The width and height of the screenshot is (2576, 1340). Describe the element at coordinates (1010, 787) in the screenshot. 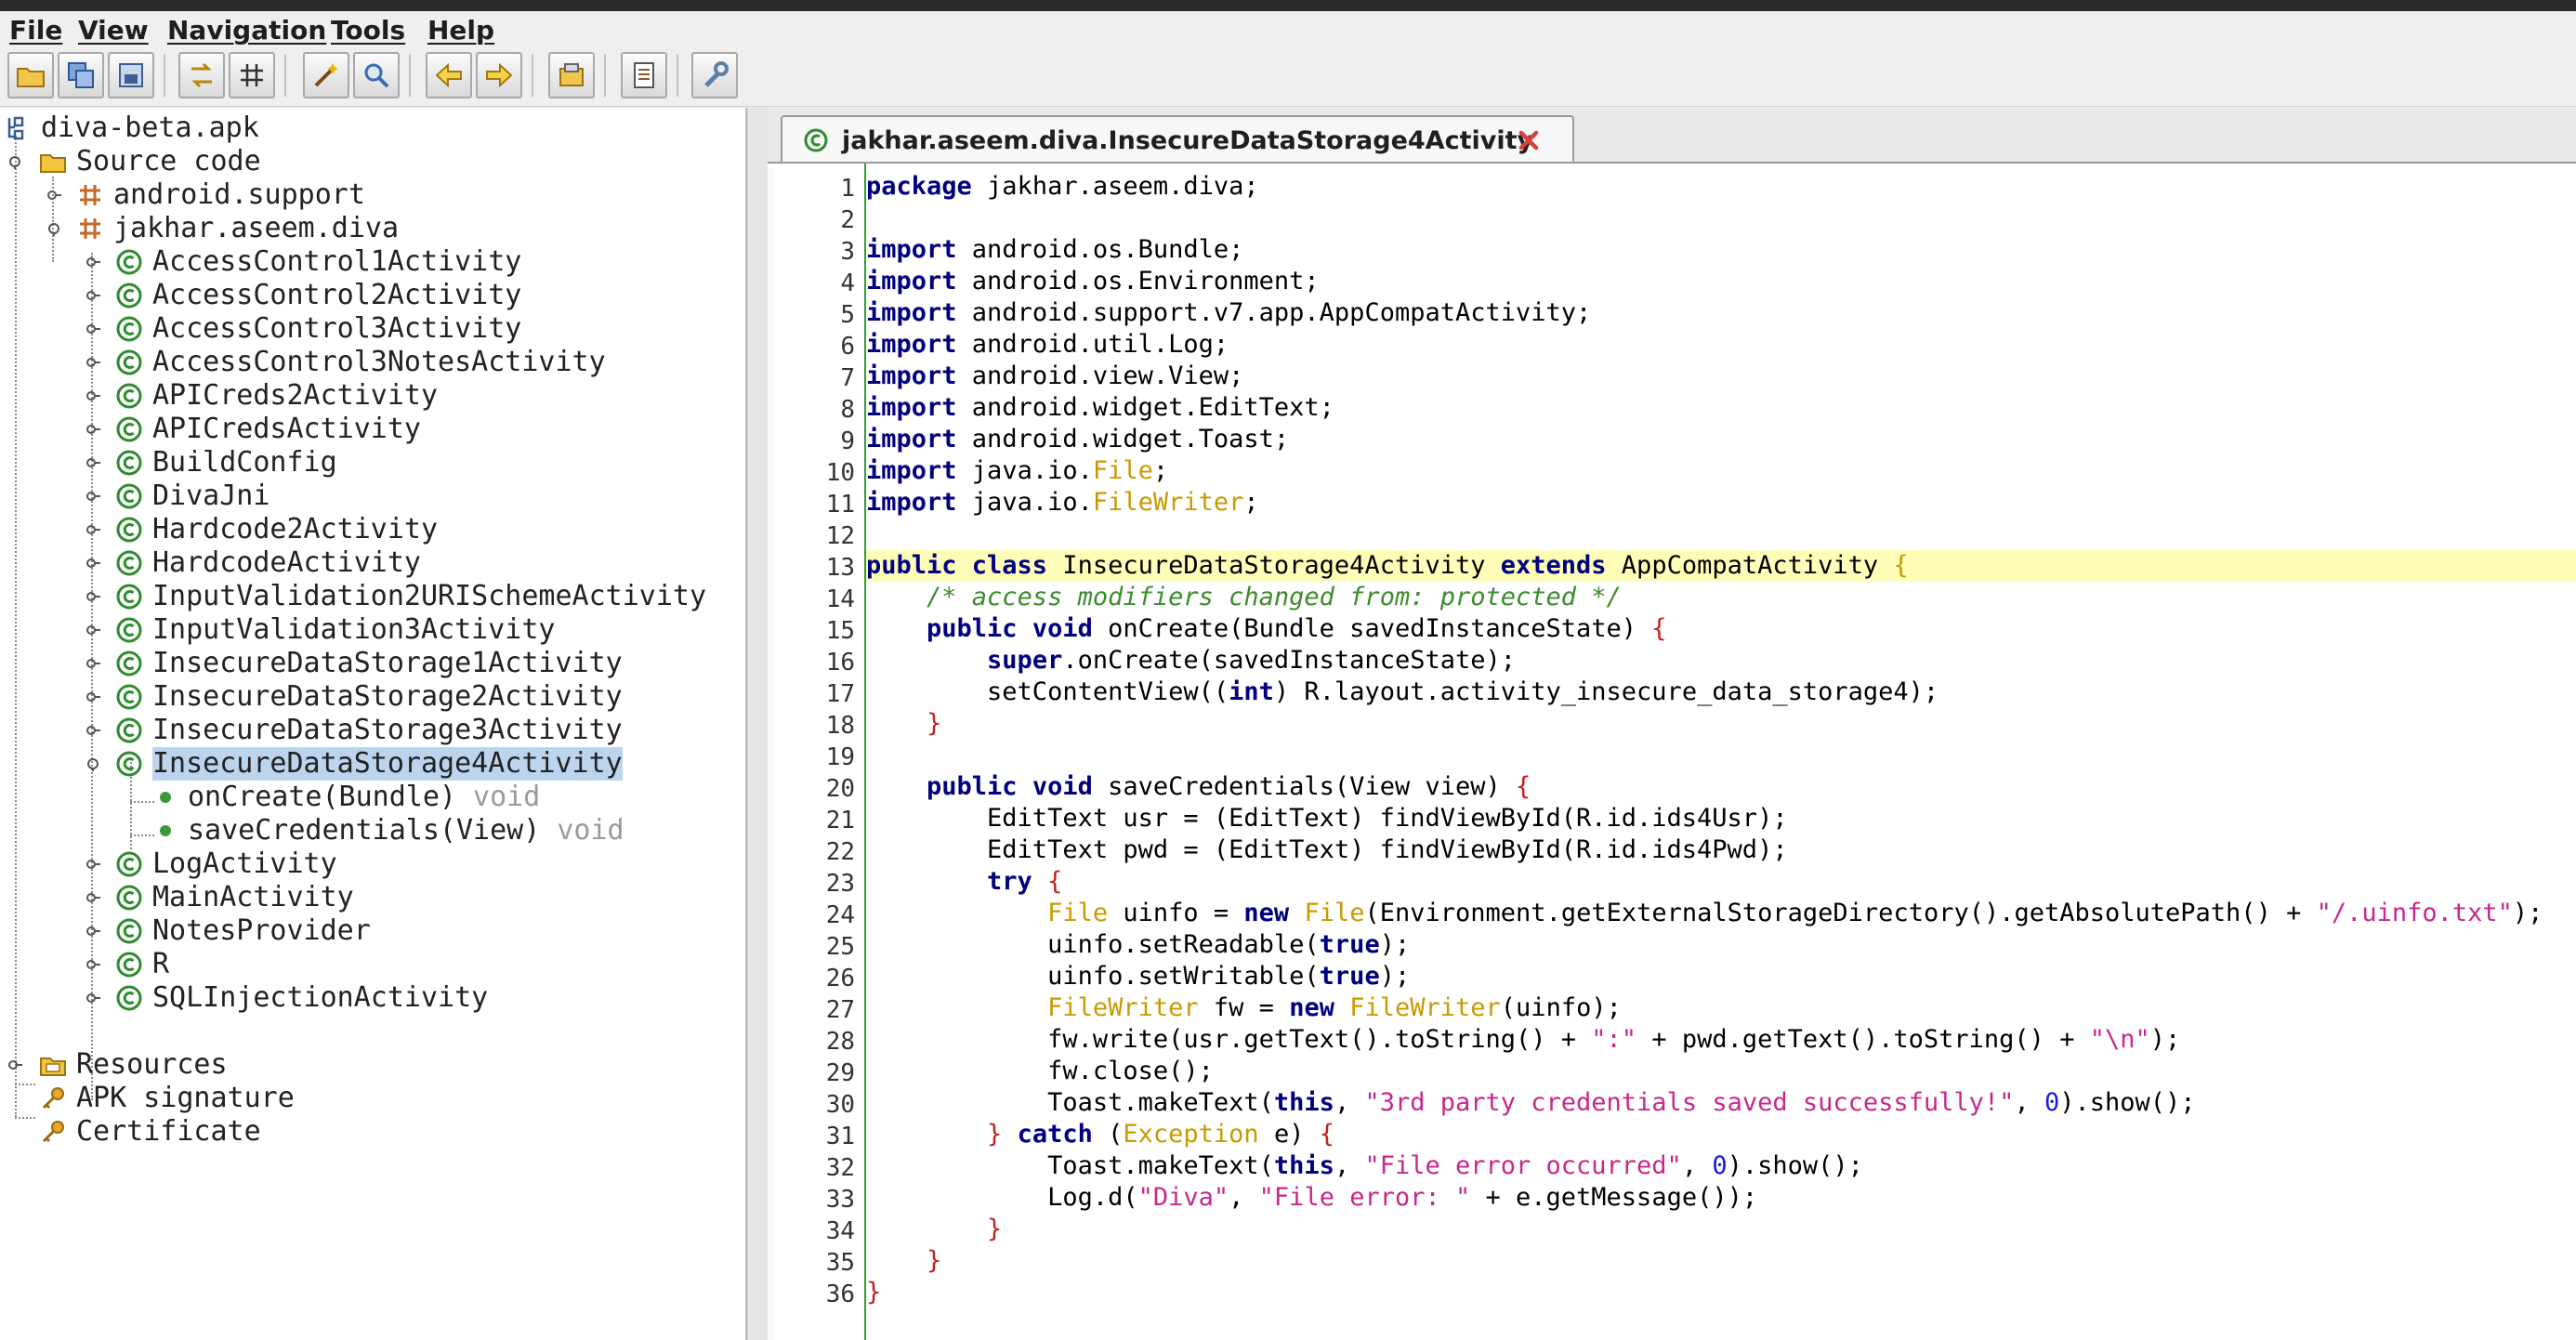

I see `code-token: public void` at that location.